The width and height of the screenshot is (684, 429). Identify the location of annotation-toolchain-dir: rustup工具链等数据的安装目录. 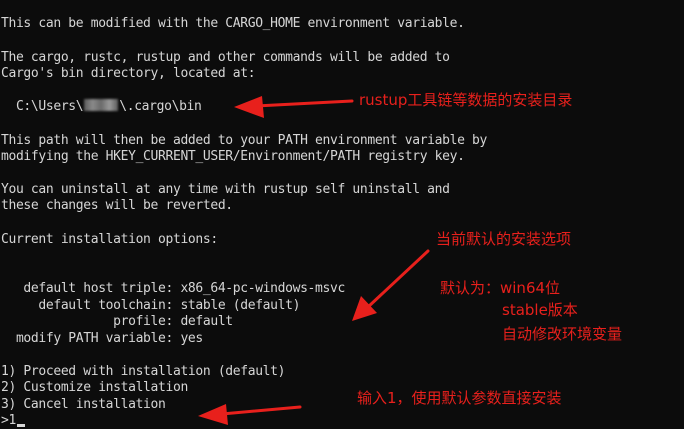
(466, 100).